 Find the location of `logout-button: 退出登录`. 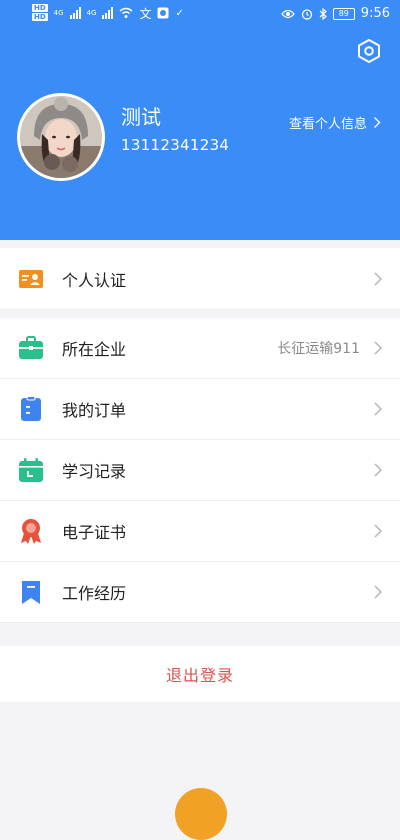

logout-button: 退出登录 is located at coordinates (200, 674).